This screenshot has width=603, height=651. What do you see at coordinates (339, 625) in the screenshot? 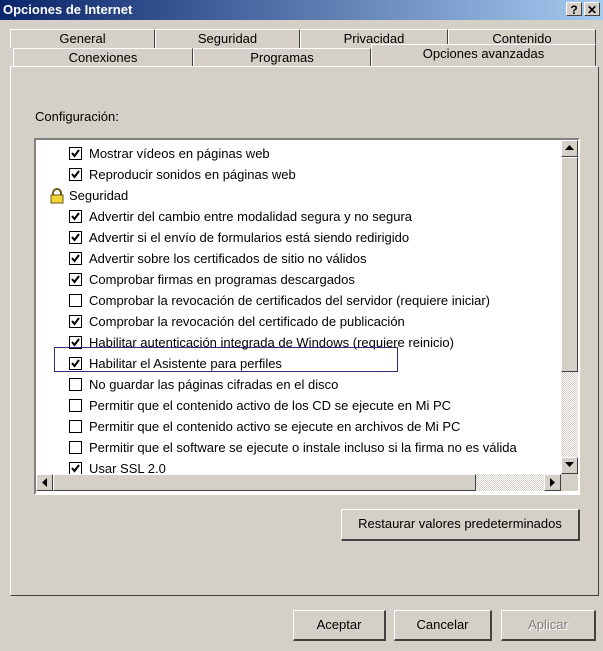
I see `ok-button: Aceptar` at bounding box center [339, 625].